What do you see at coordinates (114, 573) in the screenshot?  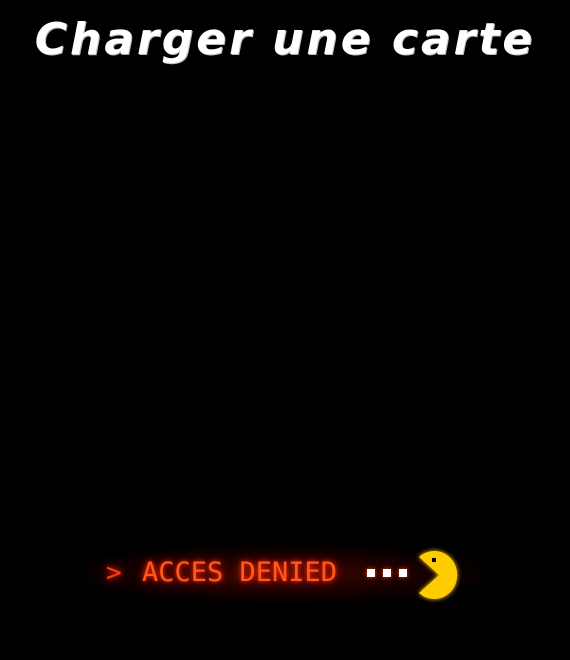 I see `prompt-chevron: >` at bounding box center [114, 573].